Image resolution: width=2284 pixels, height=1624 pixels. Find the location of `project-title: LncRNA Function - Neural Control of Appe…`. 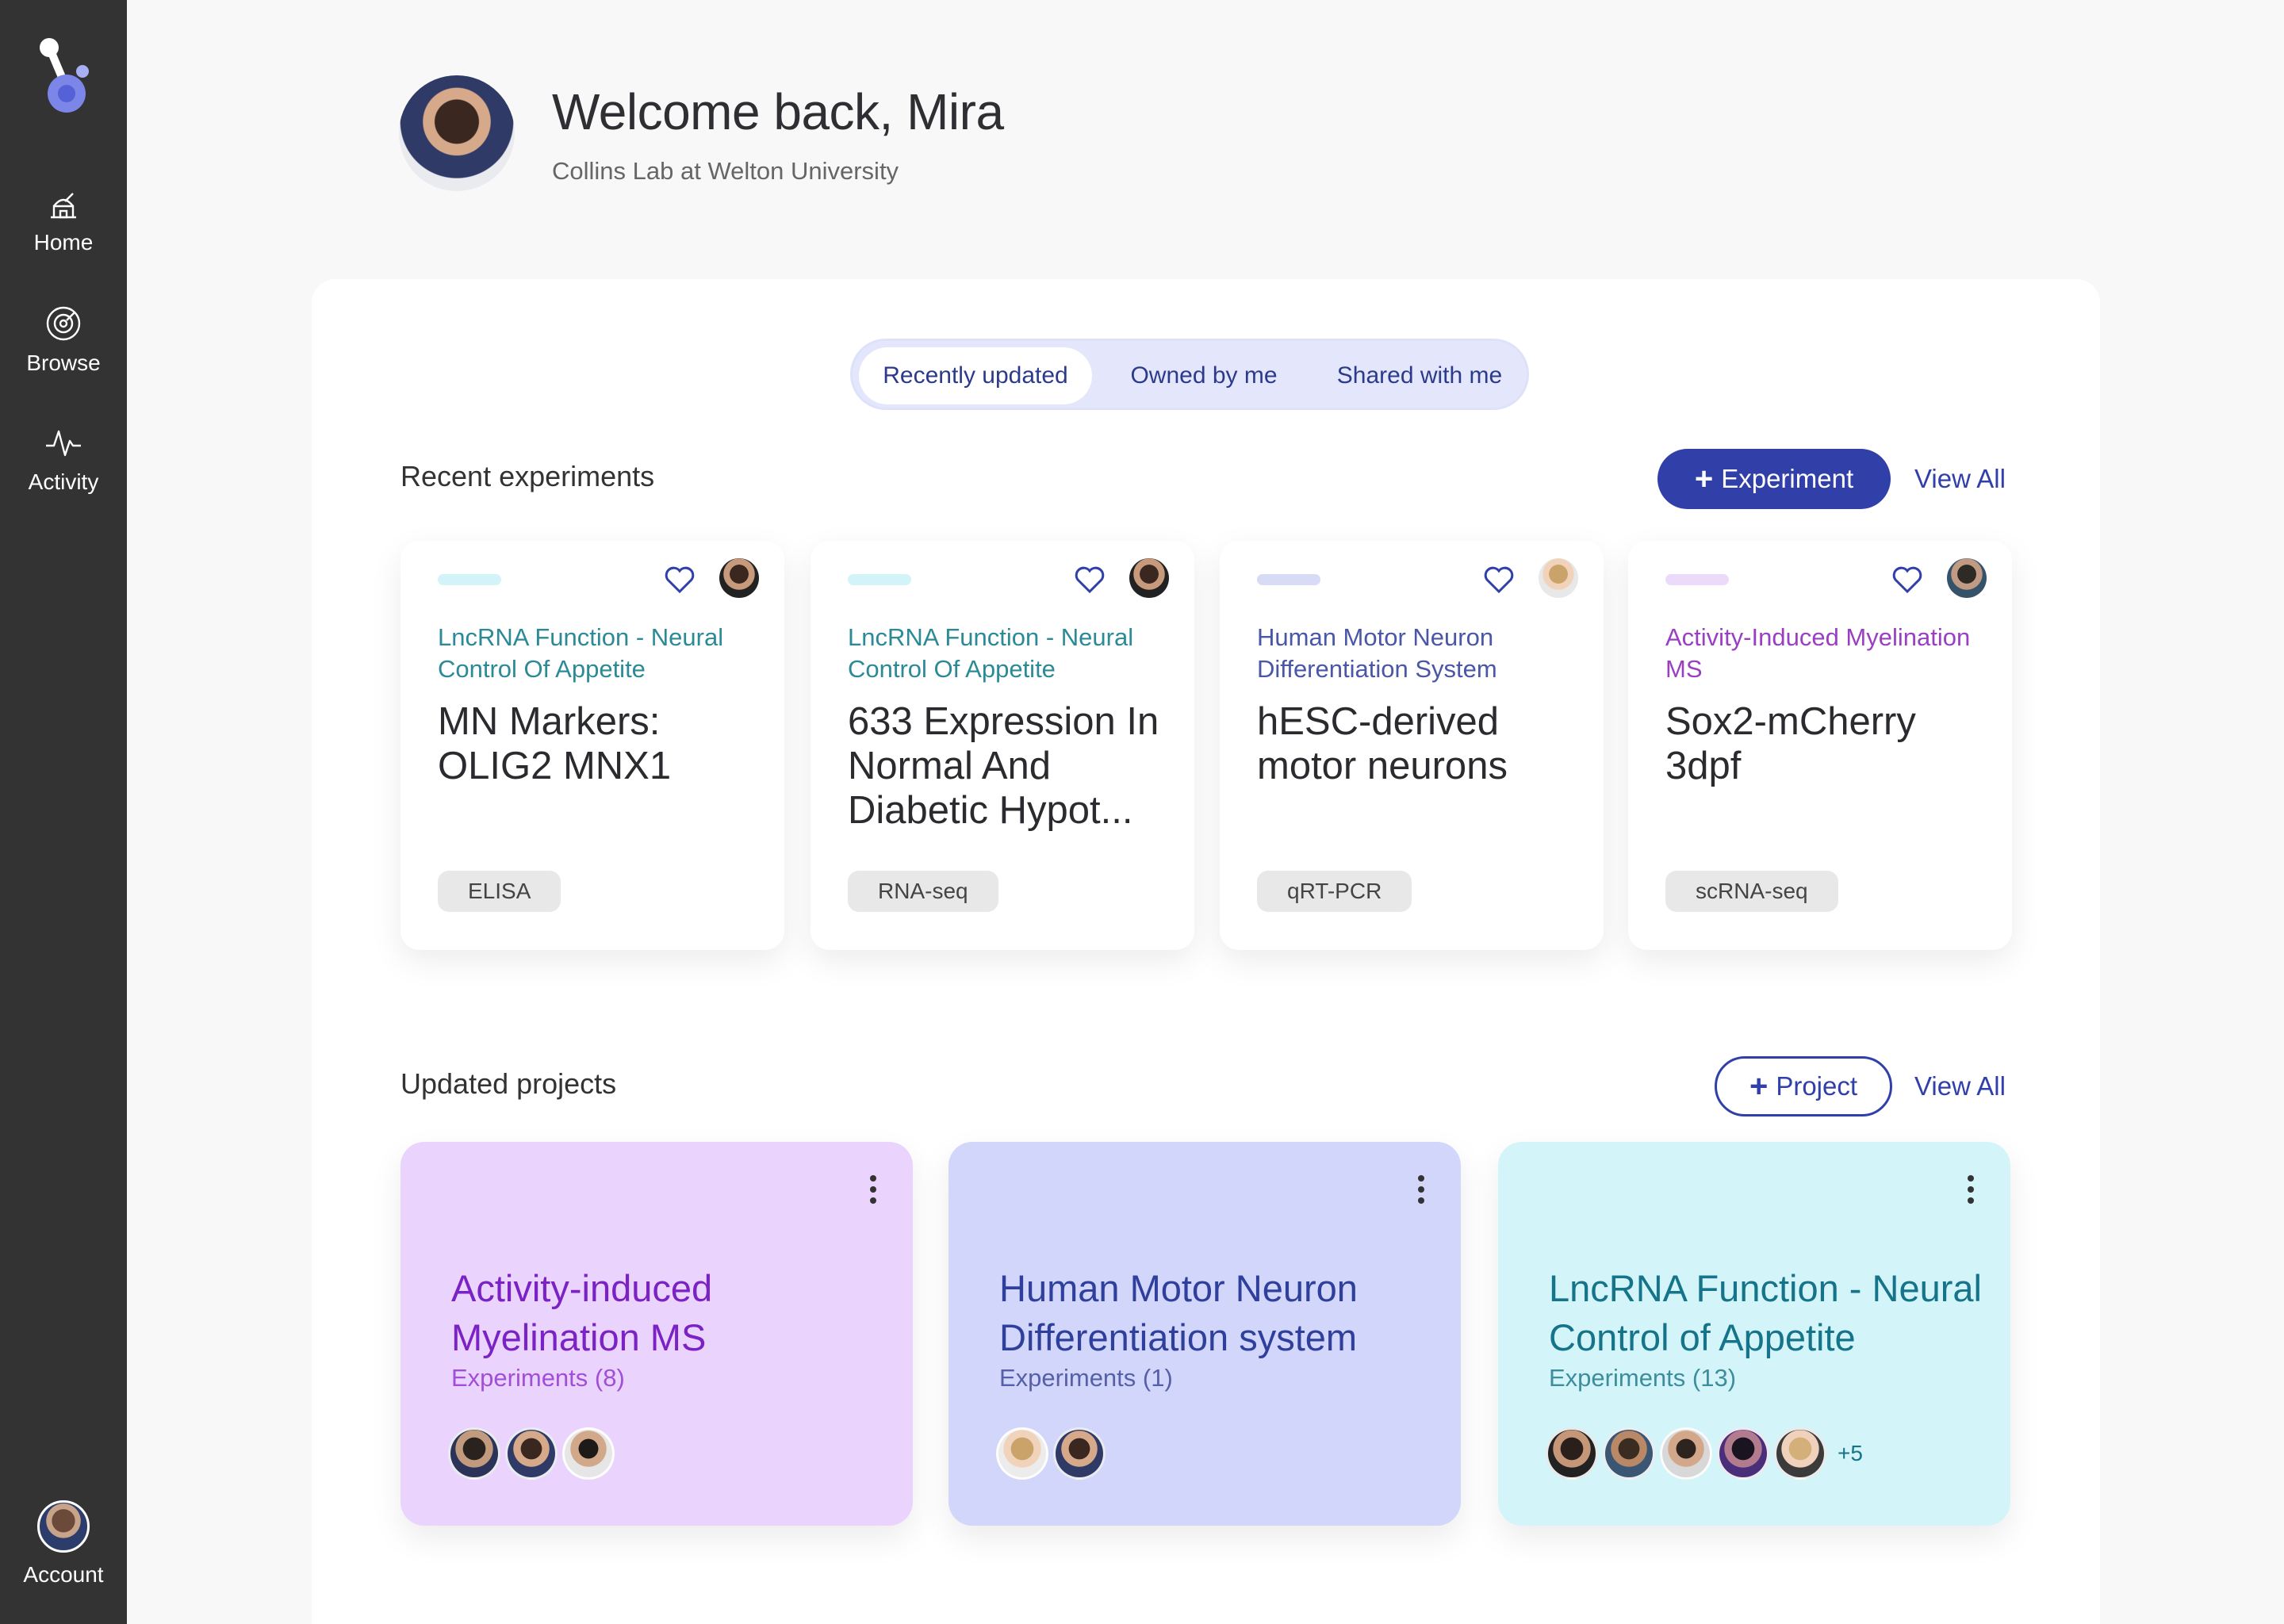

project-title: LncRNA Function - Neural Control of Appe… is located at coordinates (1765, 1312).